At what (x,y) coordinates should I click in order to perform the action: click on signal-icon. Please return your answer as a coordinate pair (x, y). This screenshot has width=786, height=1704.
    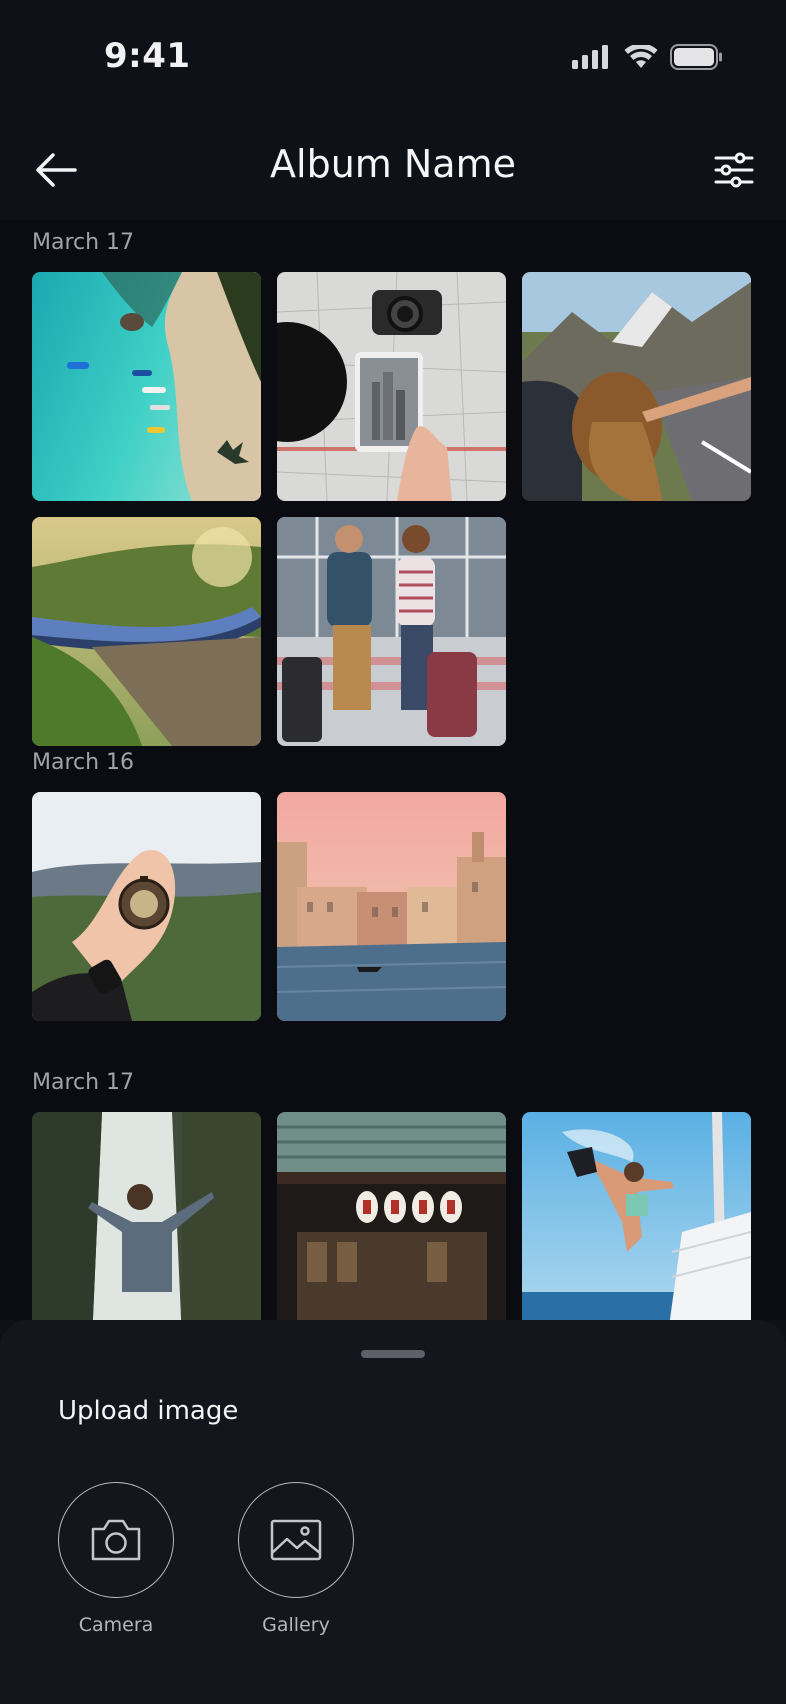
    Looking at the image, I should click on (590, 57).